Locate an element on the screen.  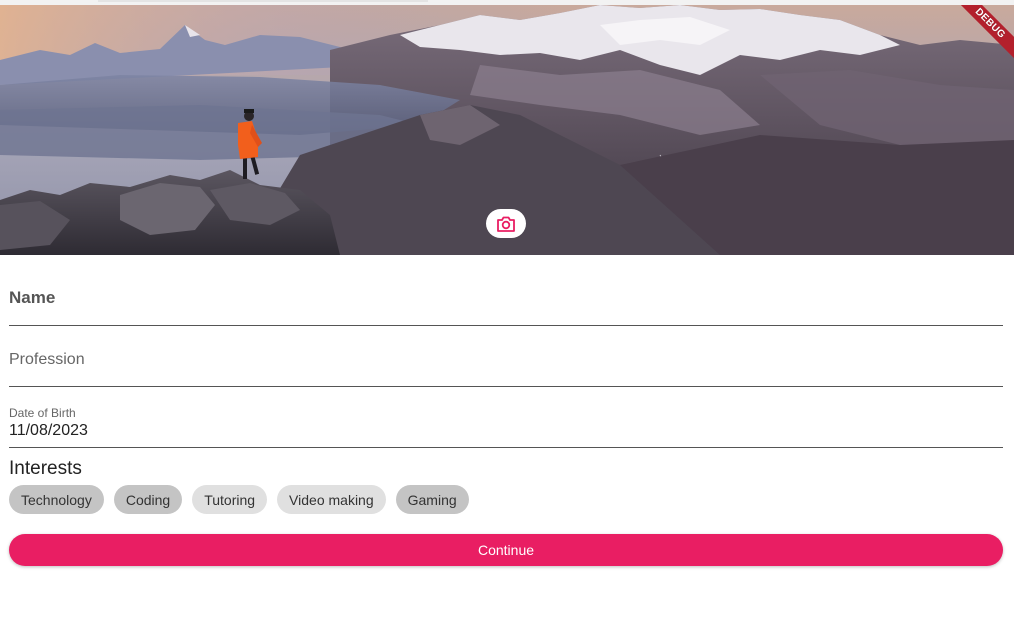
name-label: Name is located at coordinates (32, 297).